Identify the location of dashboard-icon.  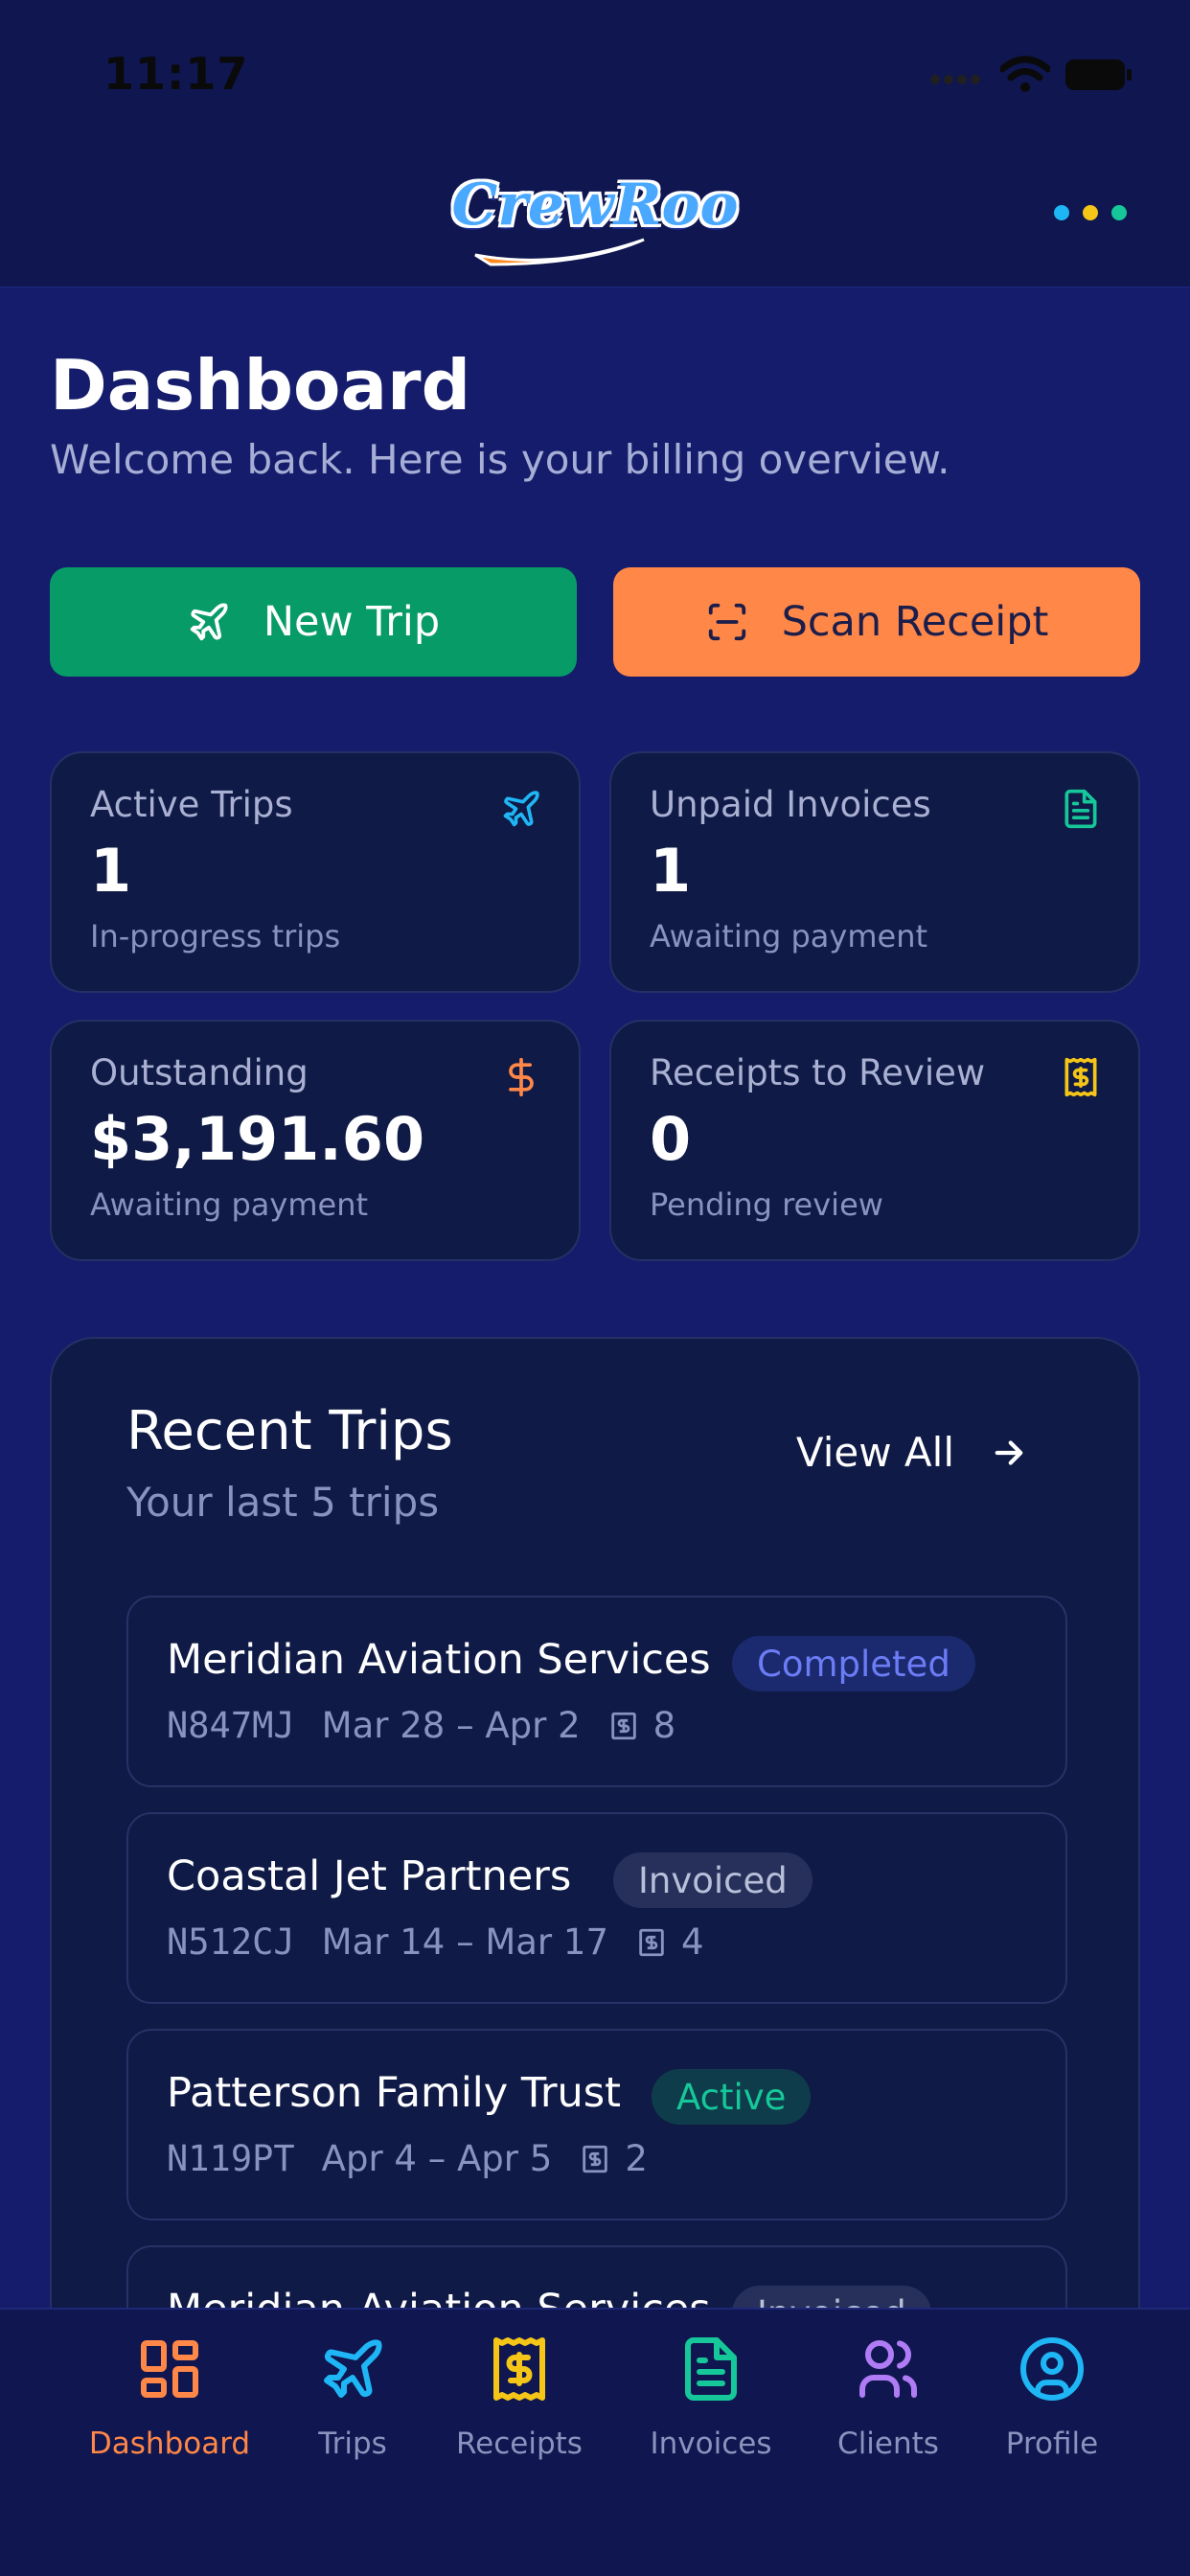
(170, 2369).